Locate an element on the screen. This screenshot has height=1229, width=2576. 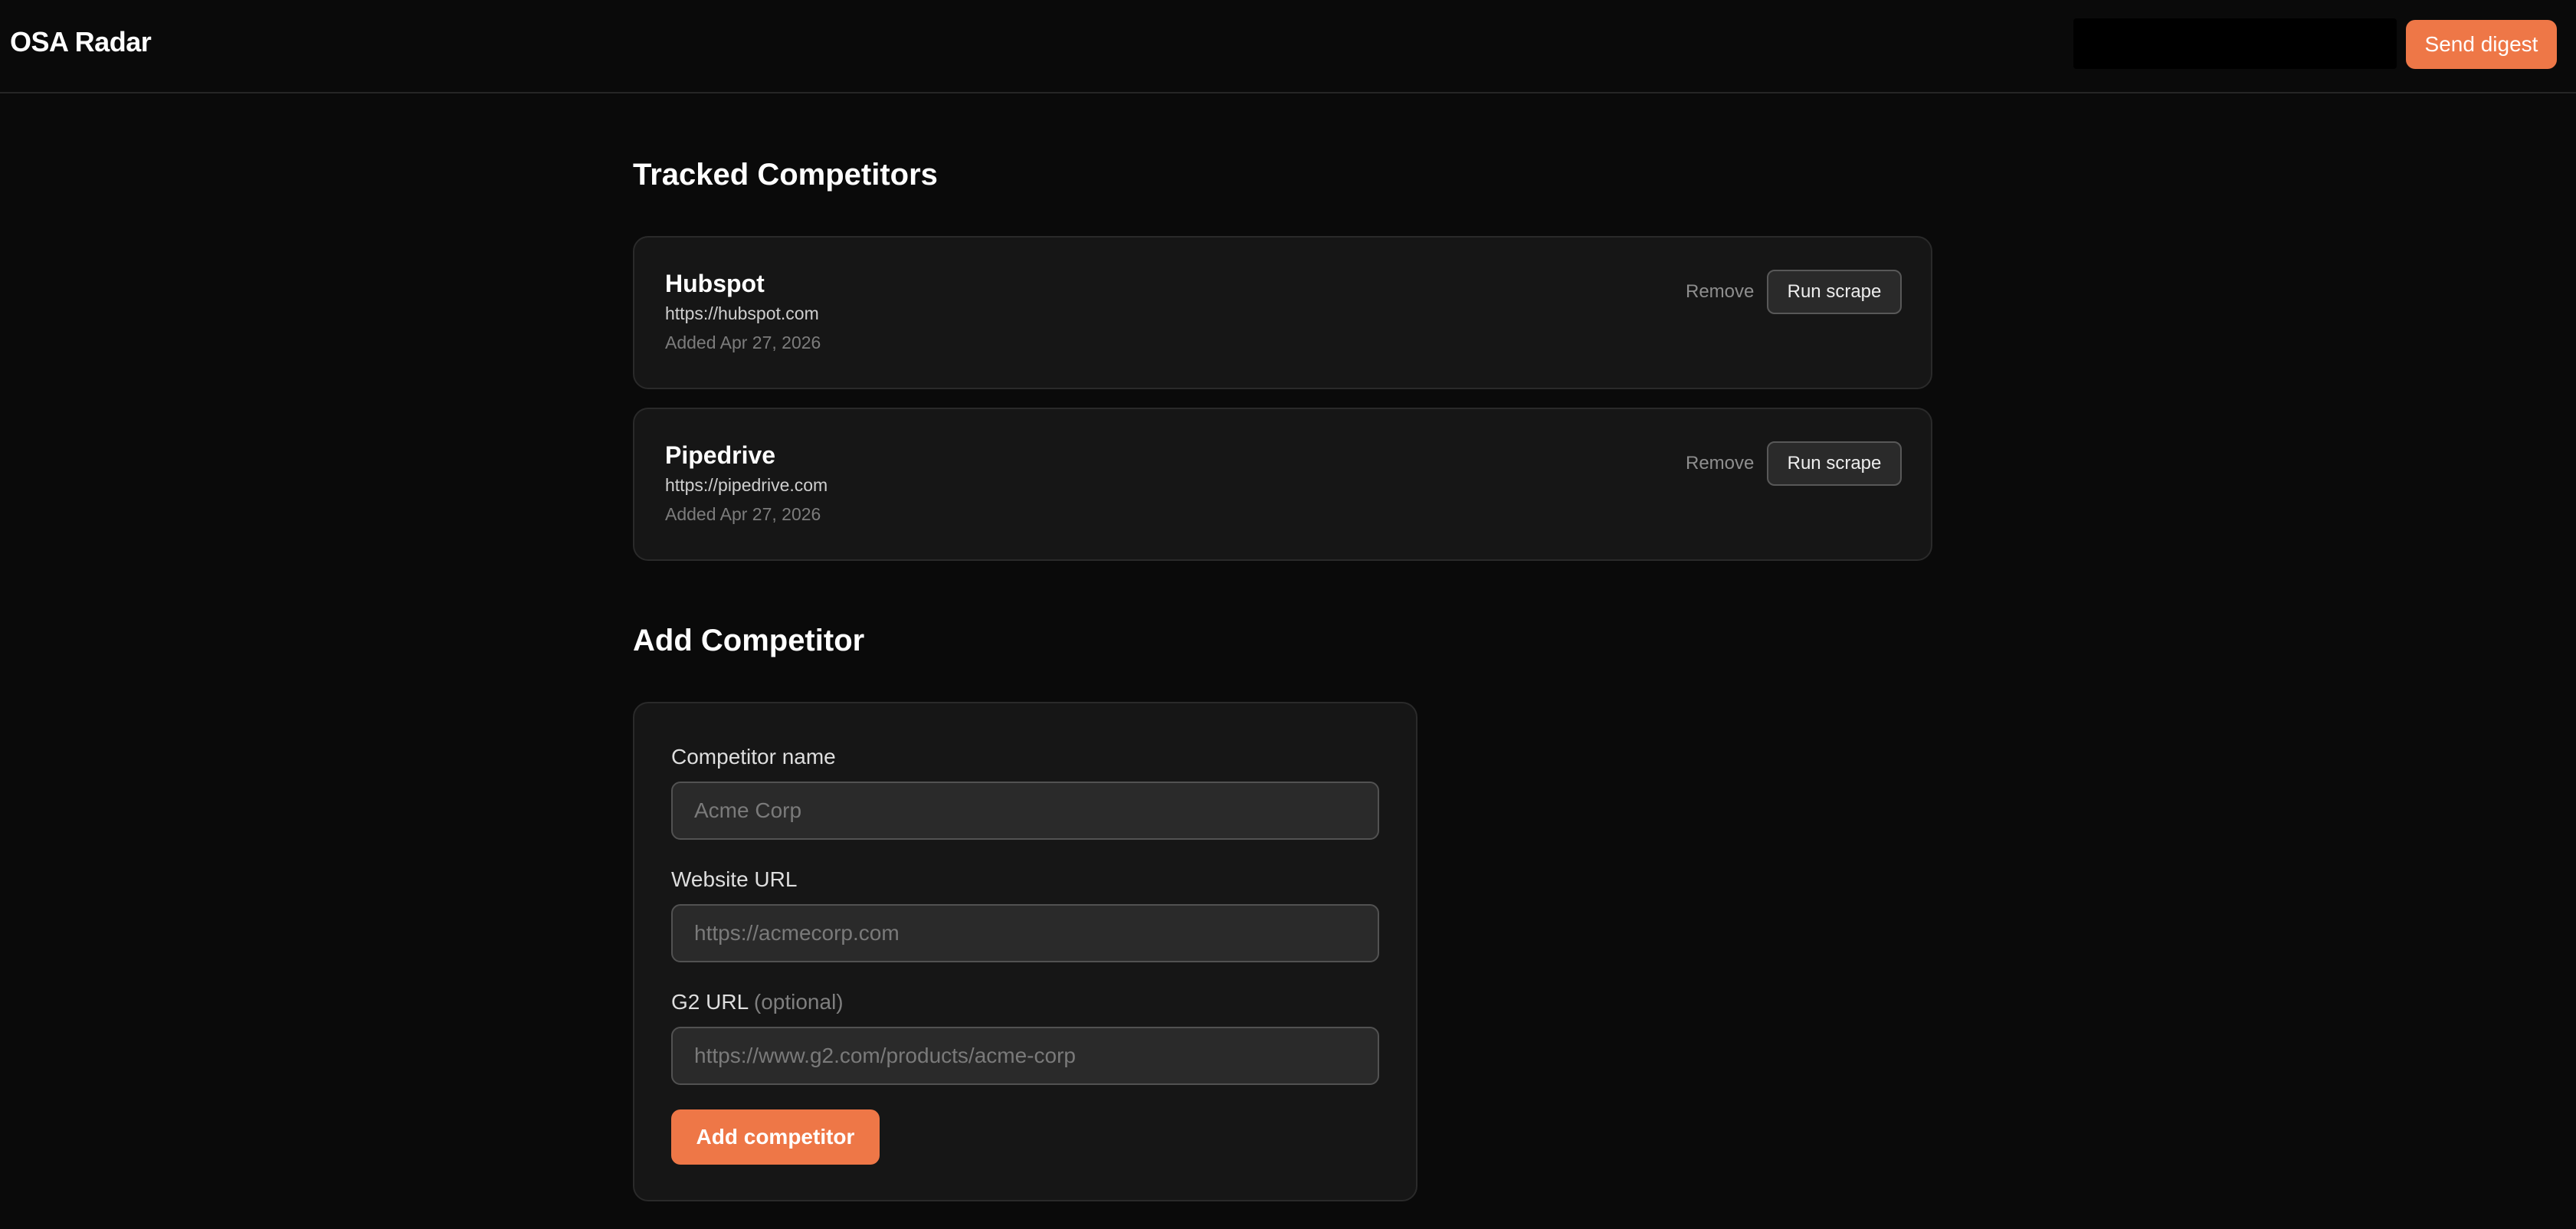
competitor-name-label: Competitor name is located at coordinates (753, 757).